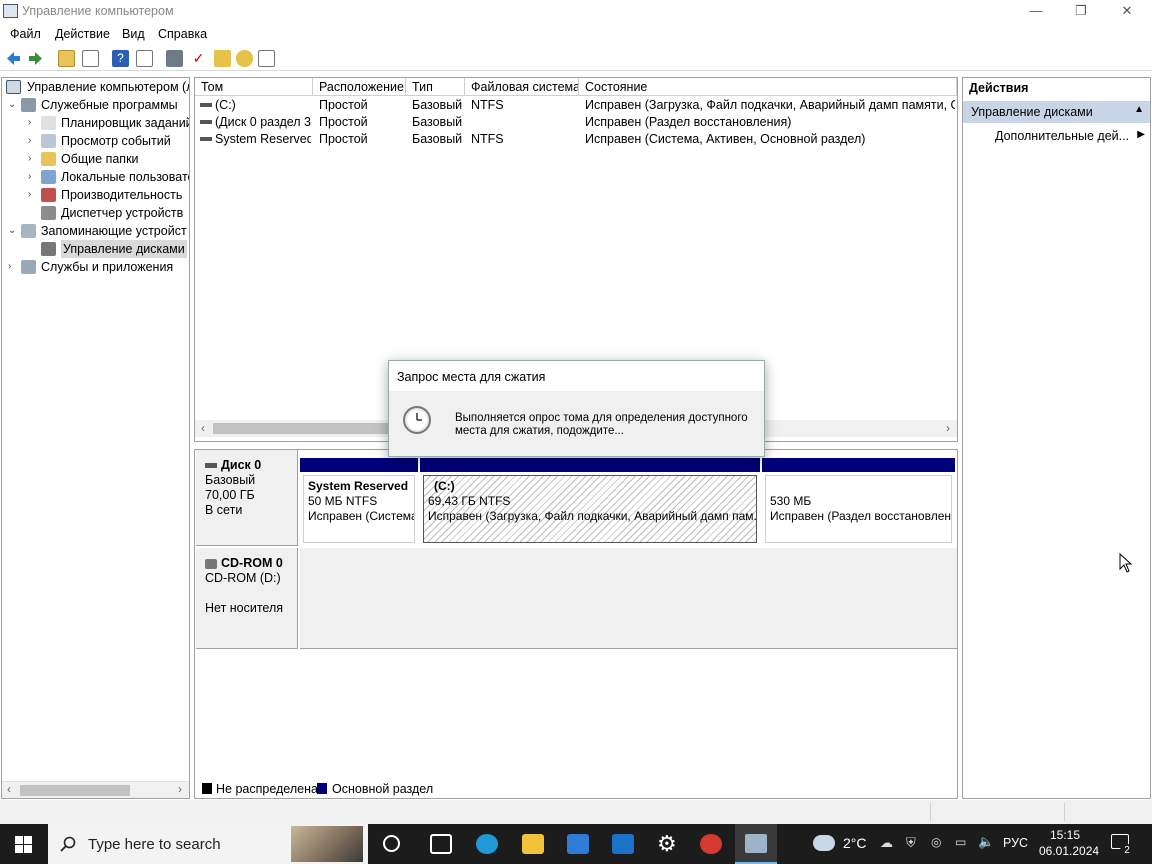 This screenshot has height=864, width=1152. What do you see at coordinates (533, 844) in the screenshot?
I see `file-explorer-icon` at bounding box center [533, 844].